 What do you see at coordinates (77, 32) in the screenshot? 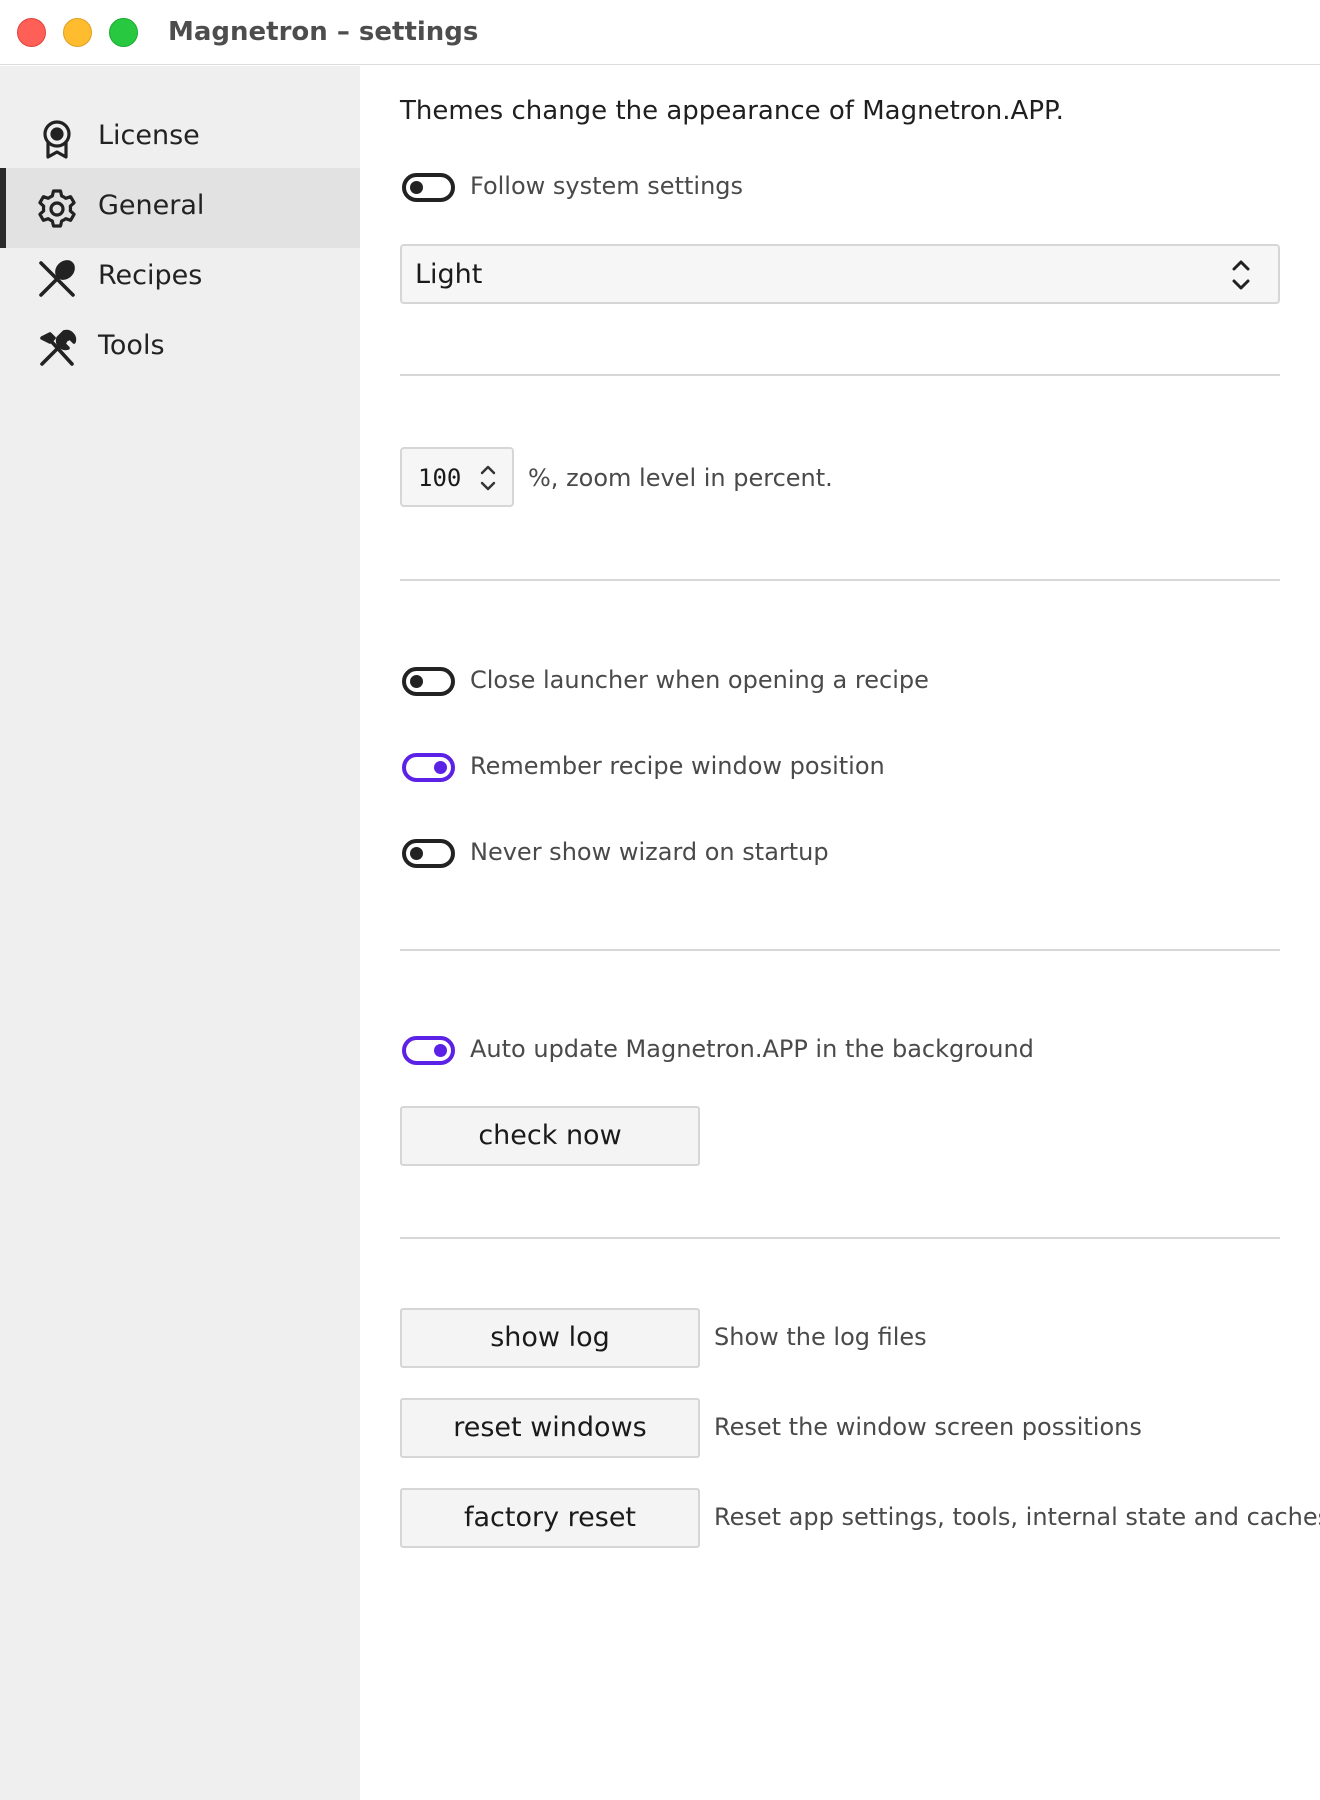
I see `minimize-window-button` at bounding box center [77, 32].